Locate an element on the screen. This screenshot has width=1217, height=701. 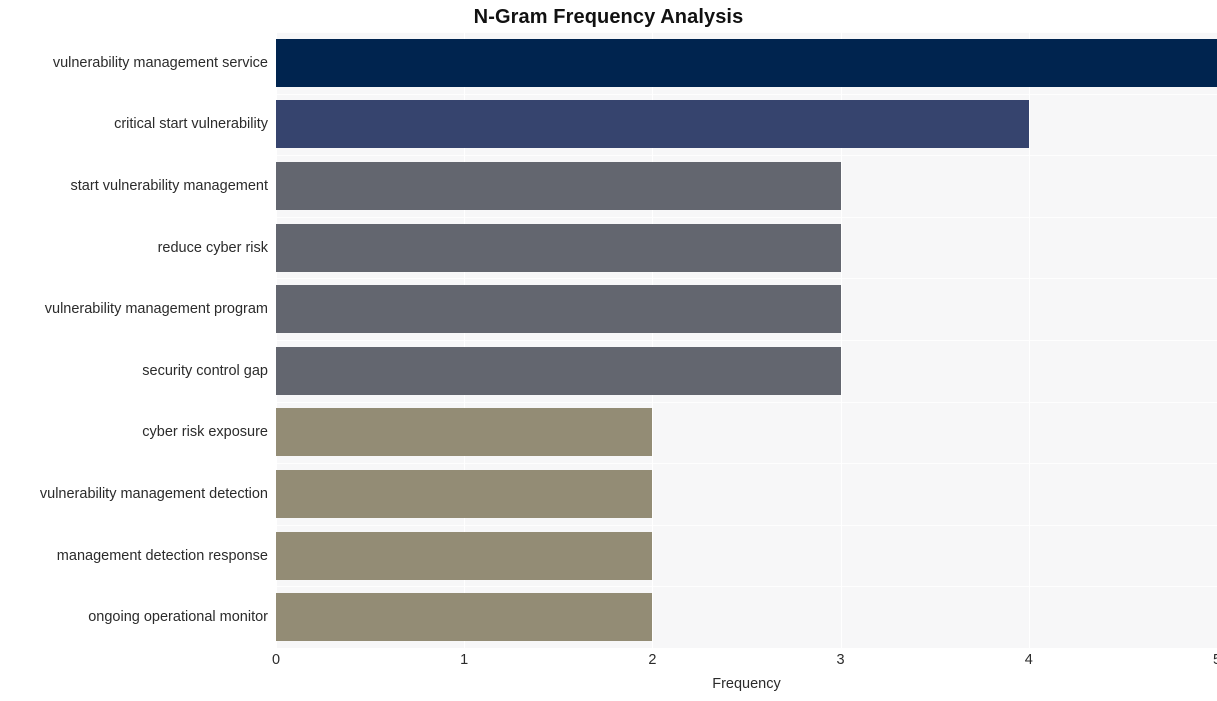
y-tick-label: critical start vulnerability is located at coordinates (191, 124).